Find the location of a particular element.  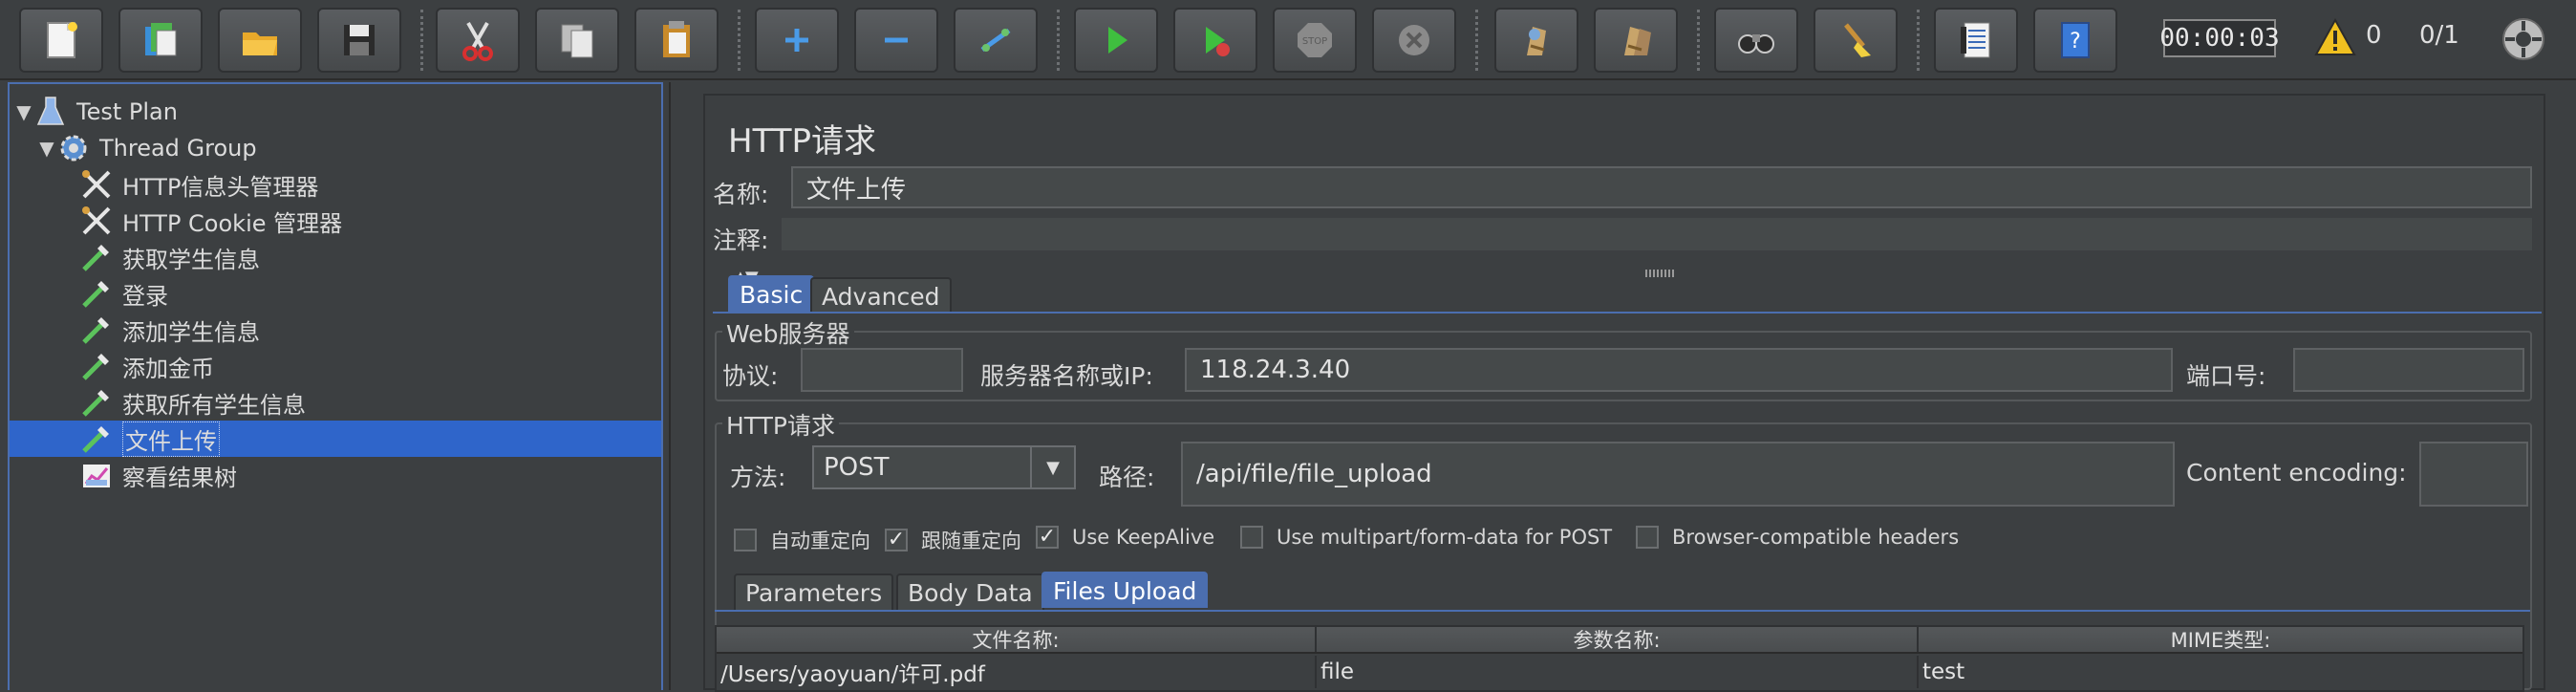

tree-item-cookie-manager: HTTP Cookie 管理器 is located at coordinates (335, 221).